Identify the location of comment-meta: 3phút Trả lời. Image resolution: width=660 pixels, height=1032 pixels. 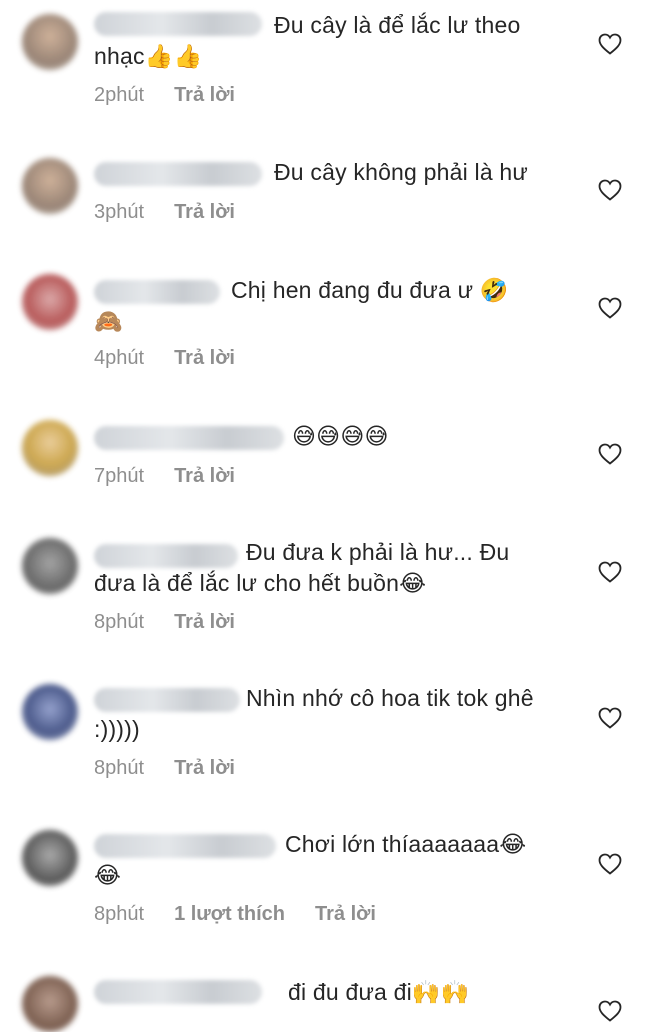
(164, 212).